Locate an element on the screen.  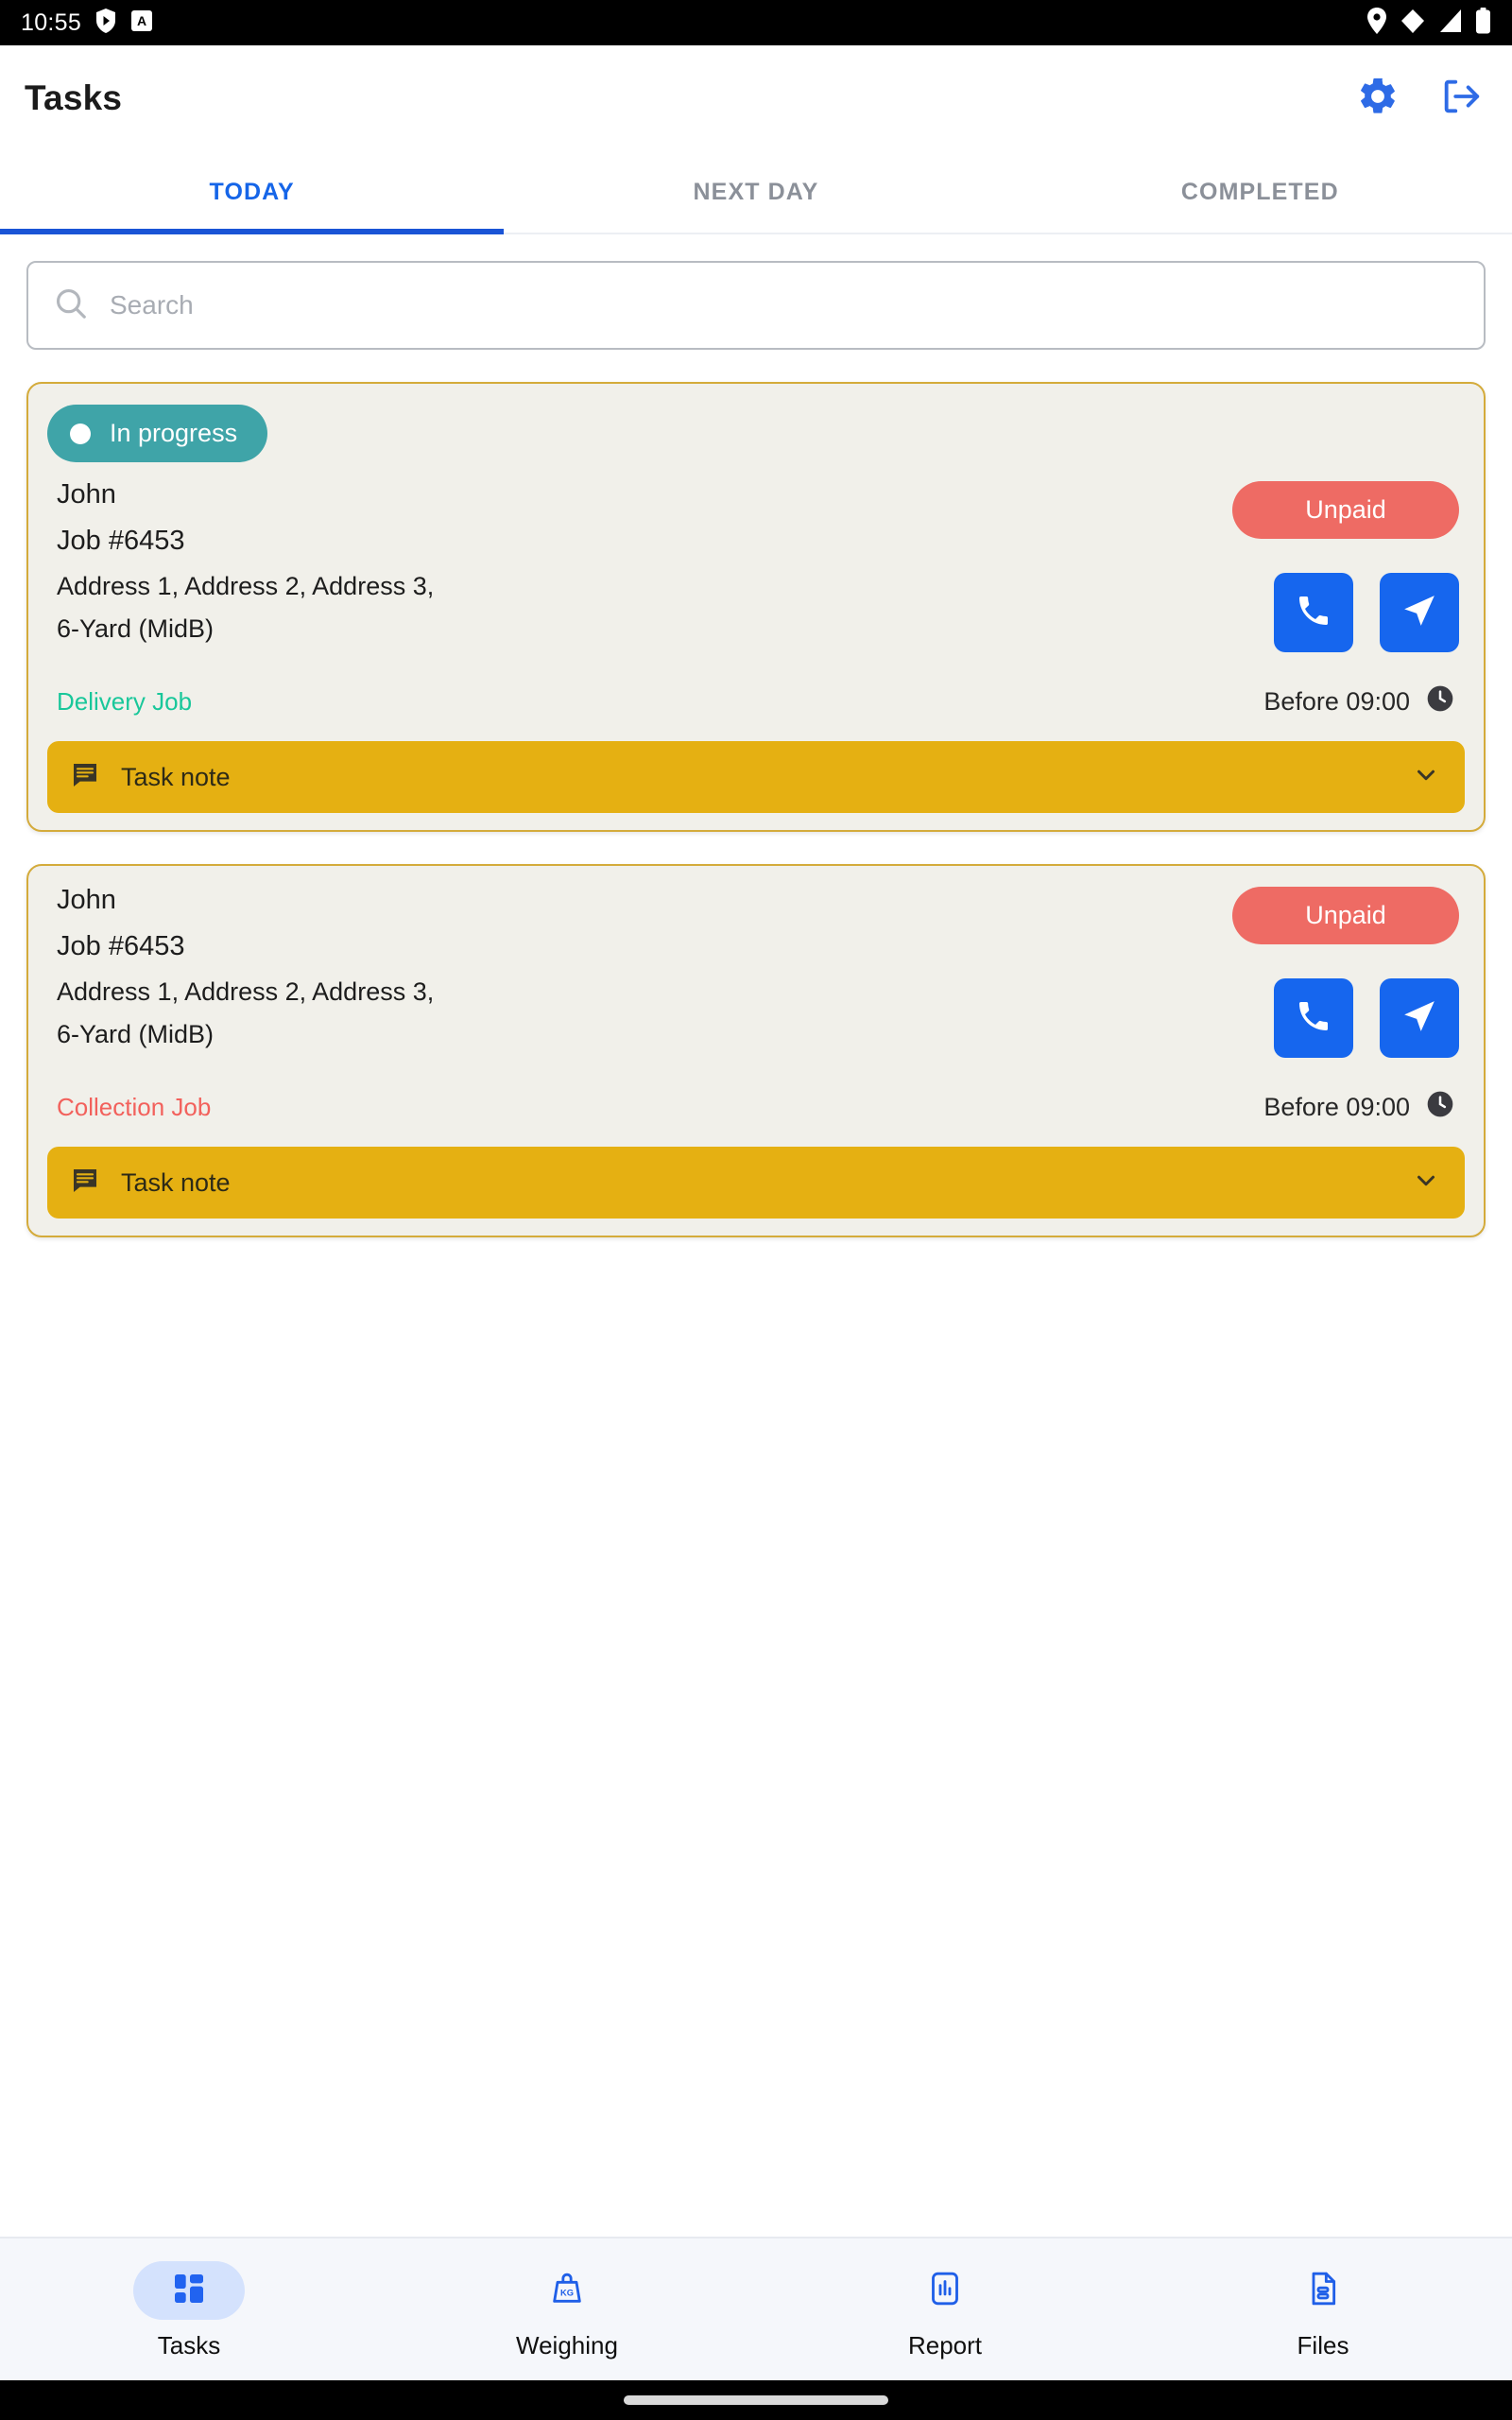
document-icon is located at coordinates (1323, 2291).